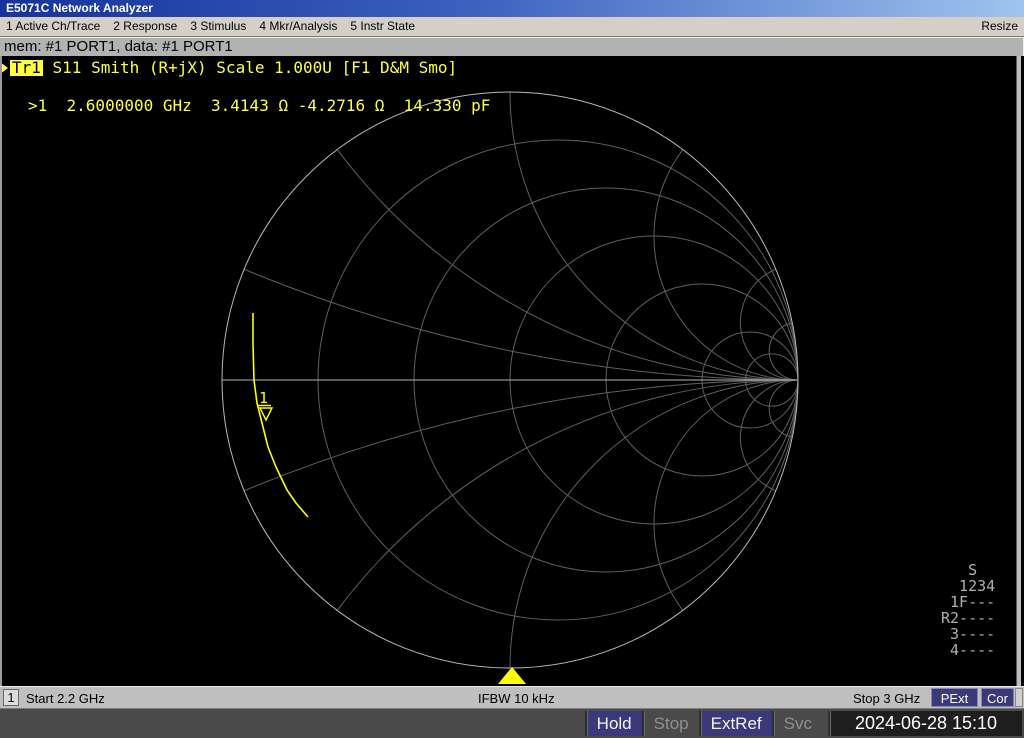 This screenshot has height=738, width=1024. What do you see at coordinates (79, 8) in the screenshot?
I see `window-title: E5071C Network Analyzer` at bounding box center [79, 8].